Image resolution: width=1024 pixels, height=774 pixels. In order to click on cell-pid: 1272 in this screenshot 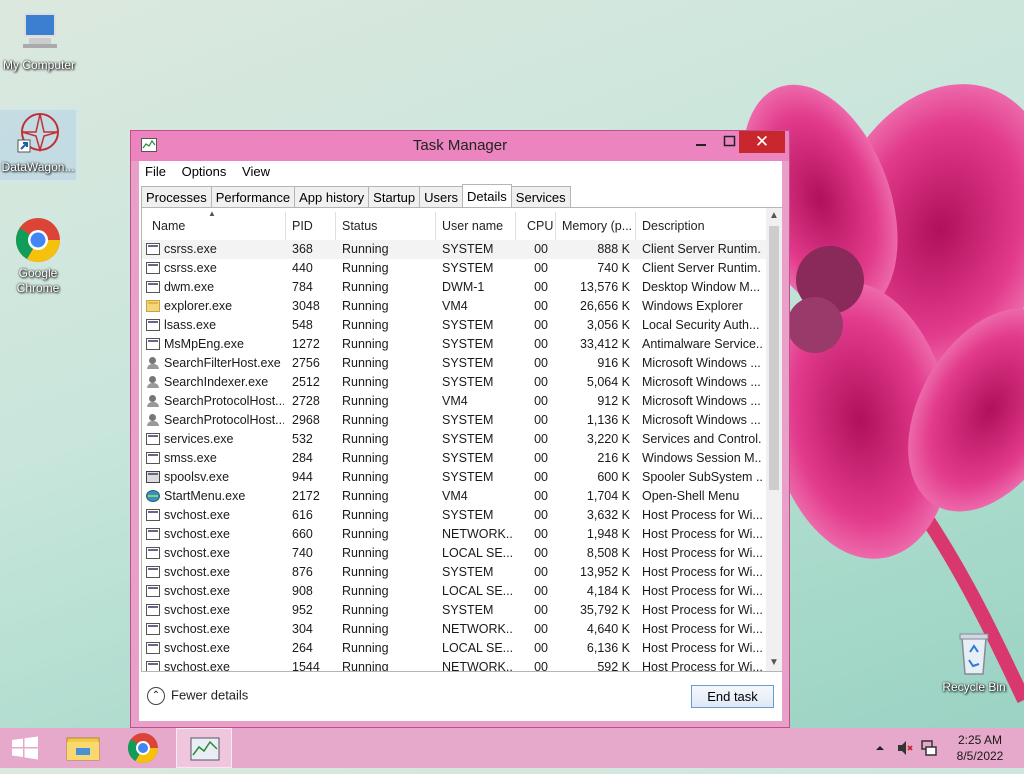, I will do `click(306, 344)`.